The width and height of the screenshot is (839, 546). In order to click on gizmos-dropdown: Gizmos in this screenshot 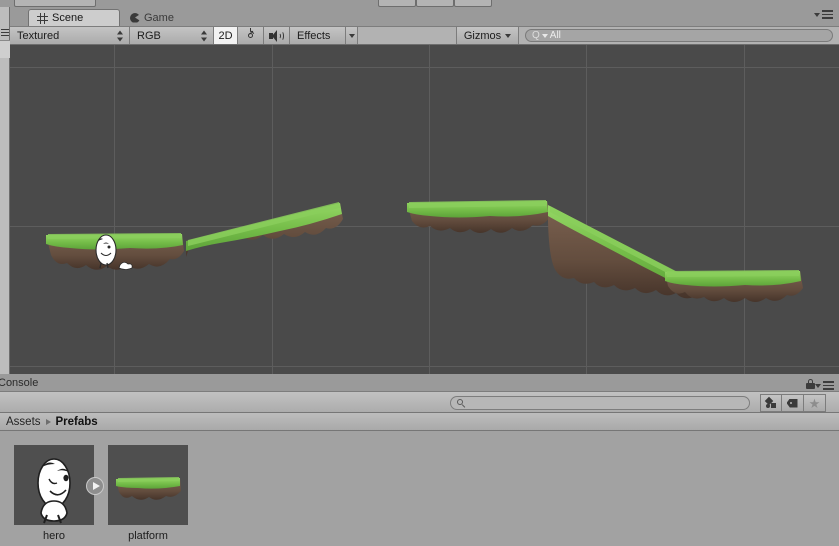, I will do `click(488, 35)`.